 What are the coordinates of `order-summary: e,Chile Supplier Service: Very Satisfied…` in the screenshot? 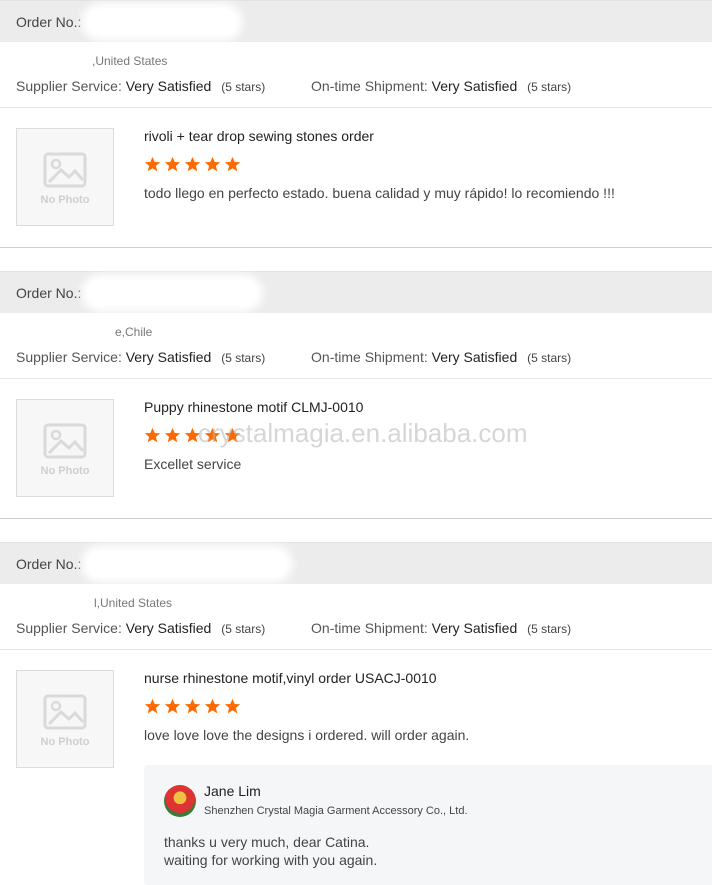 It's located at (356, 346).